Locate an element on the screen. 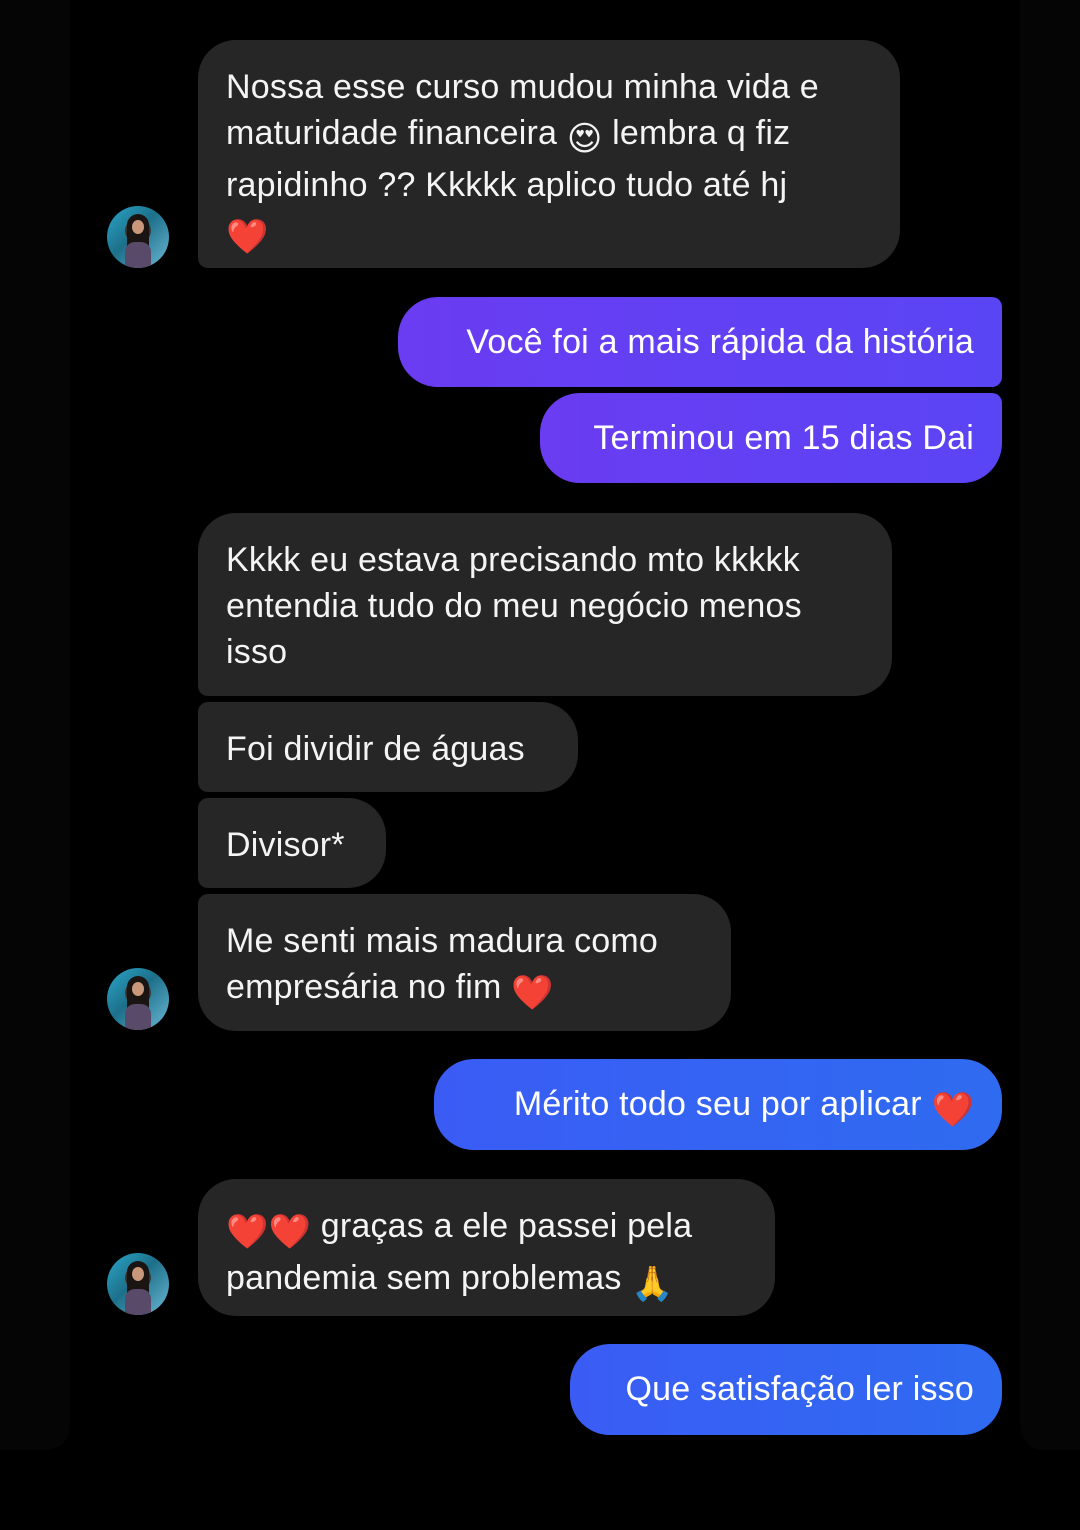 This screenshot has height=1530, width=1080. message-text: Divisor* is located at coordinates (285, 845).